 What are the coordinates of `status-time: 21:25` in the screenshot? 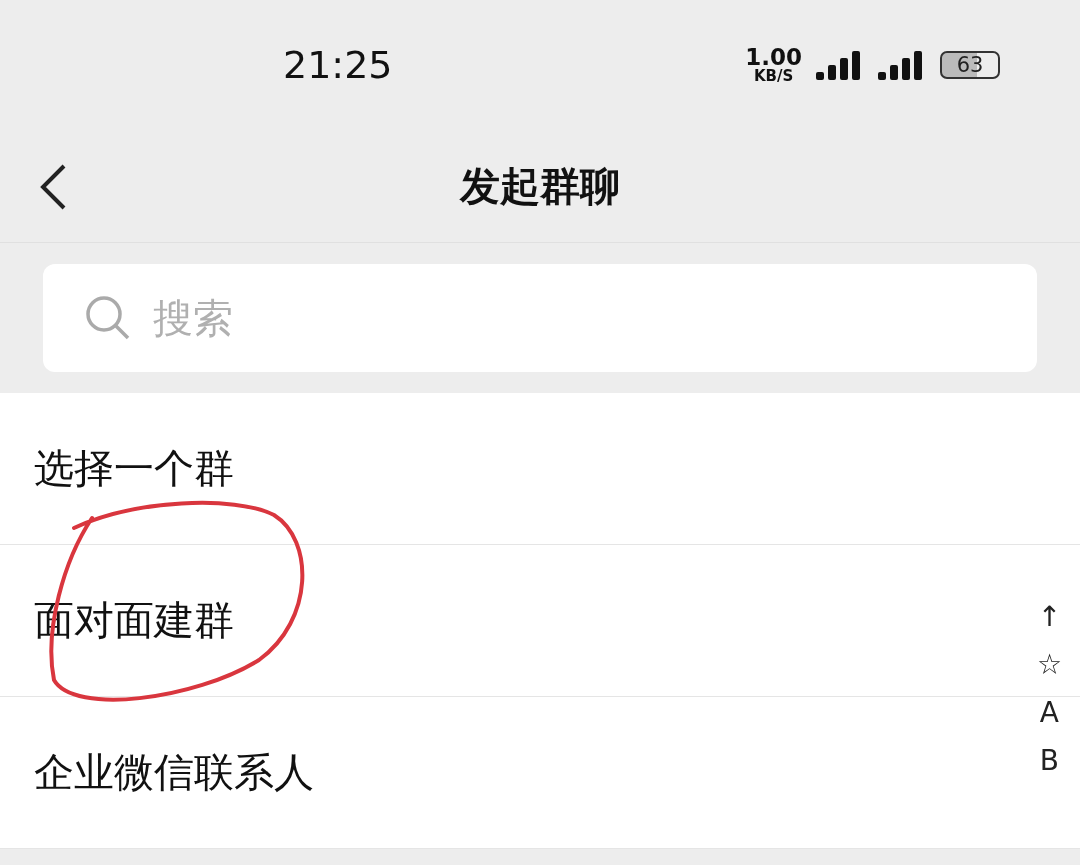 It's located at (338, 65).